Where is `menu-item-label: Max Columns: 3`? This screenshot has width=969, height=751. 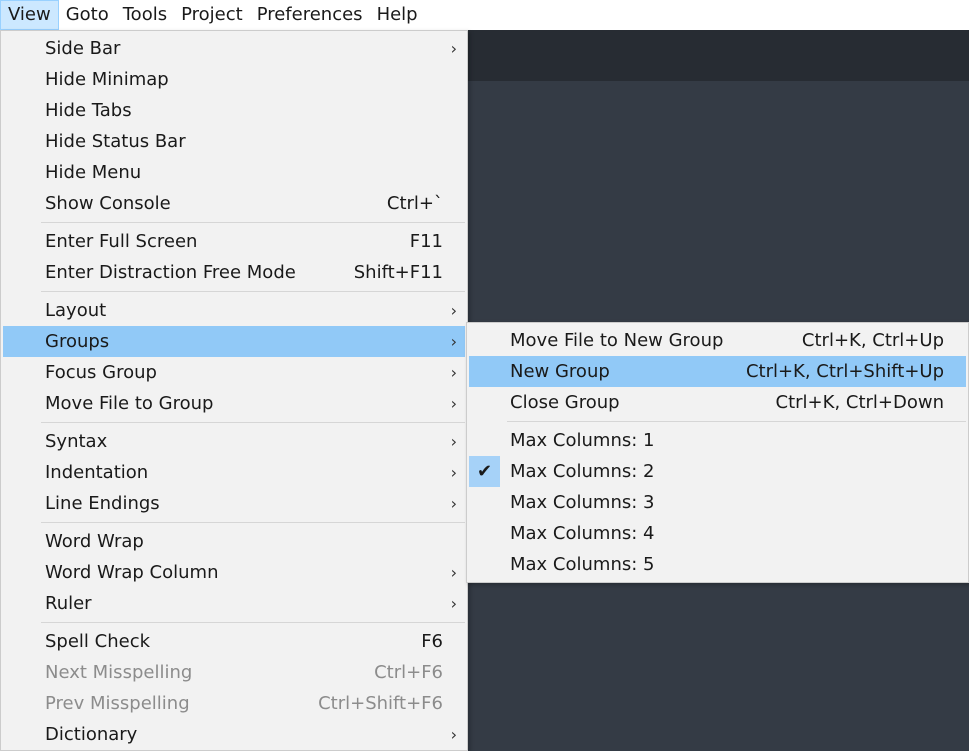 menu-item-label: Max Columns: 3 is located at coordinates (582, 502).